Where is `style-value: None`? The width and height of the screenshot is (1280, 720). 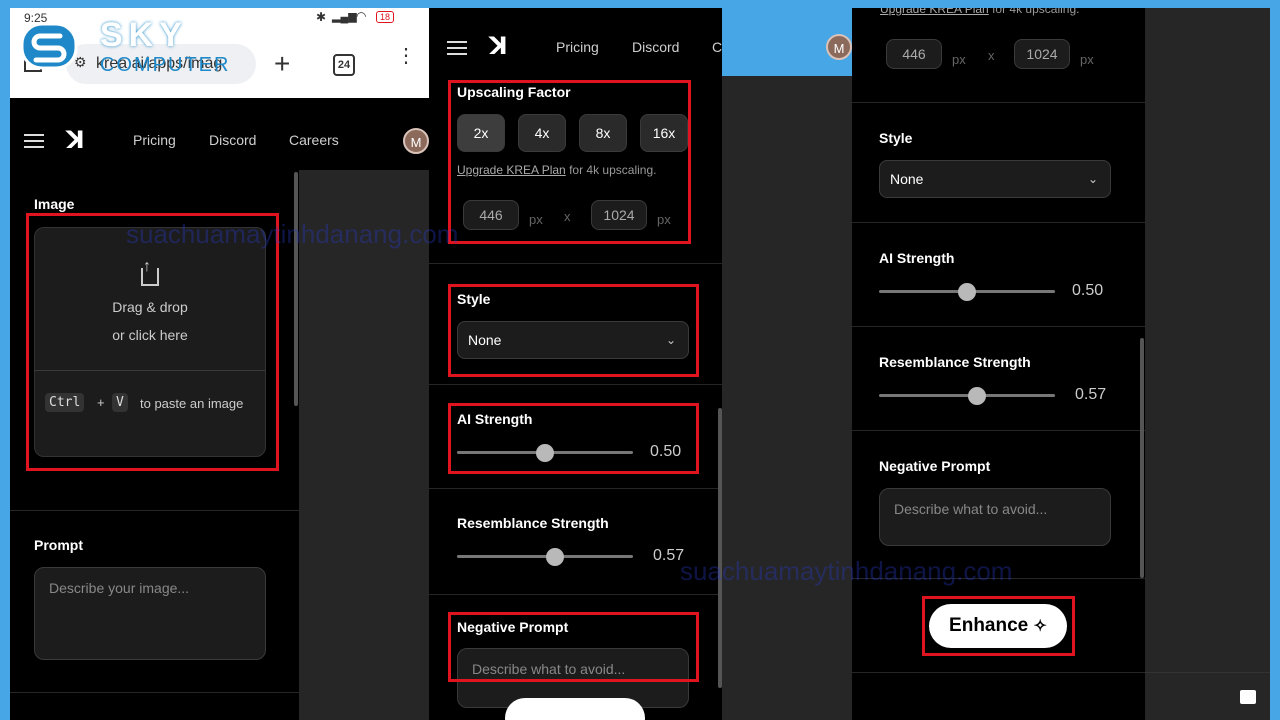 style-value: None is located at coordinates (907, 179).